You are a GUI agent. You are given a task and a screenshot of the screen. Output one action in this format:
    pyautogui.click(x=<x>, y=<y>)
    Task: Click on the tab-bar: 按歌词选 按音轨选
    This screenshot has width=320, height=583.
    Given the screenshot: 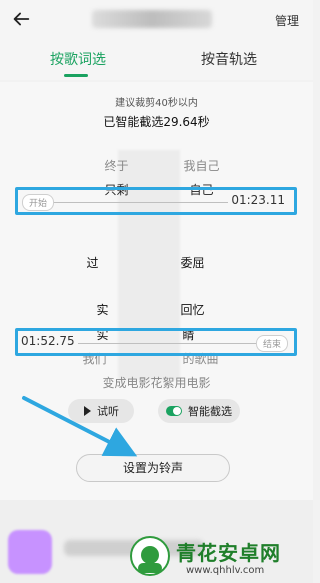 What is the action you would take?
    pyautogui.click(x=156, y=60)
    